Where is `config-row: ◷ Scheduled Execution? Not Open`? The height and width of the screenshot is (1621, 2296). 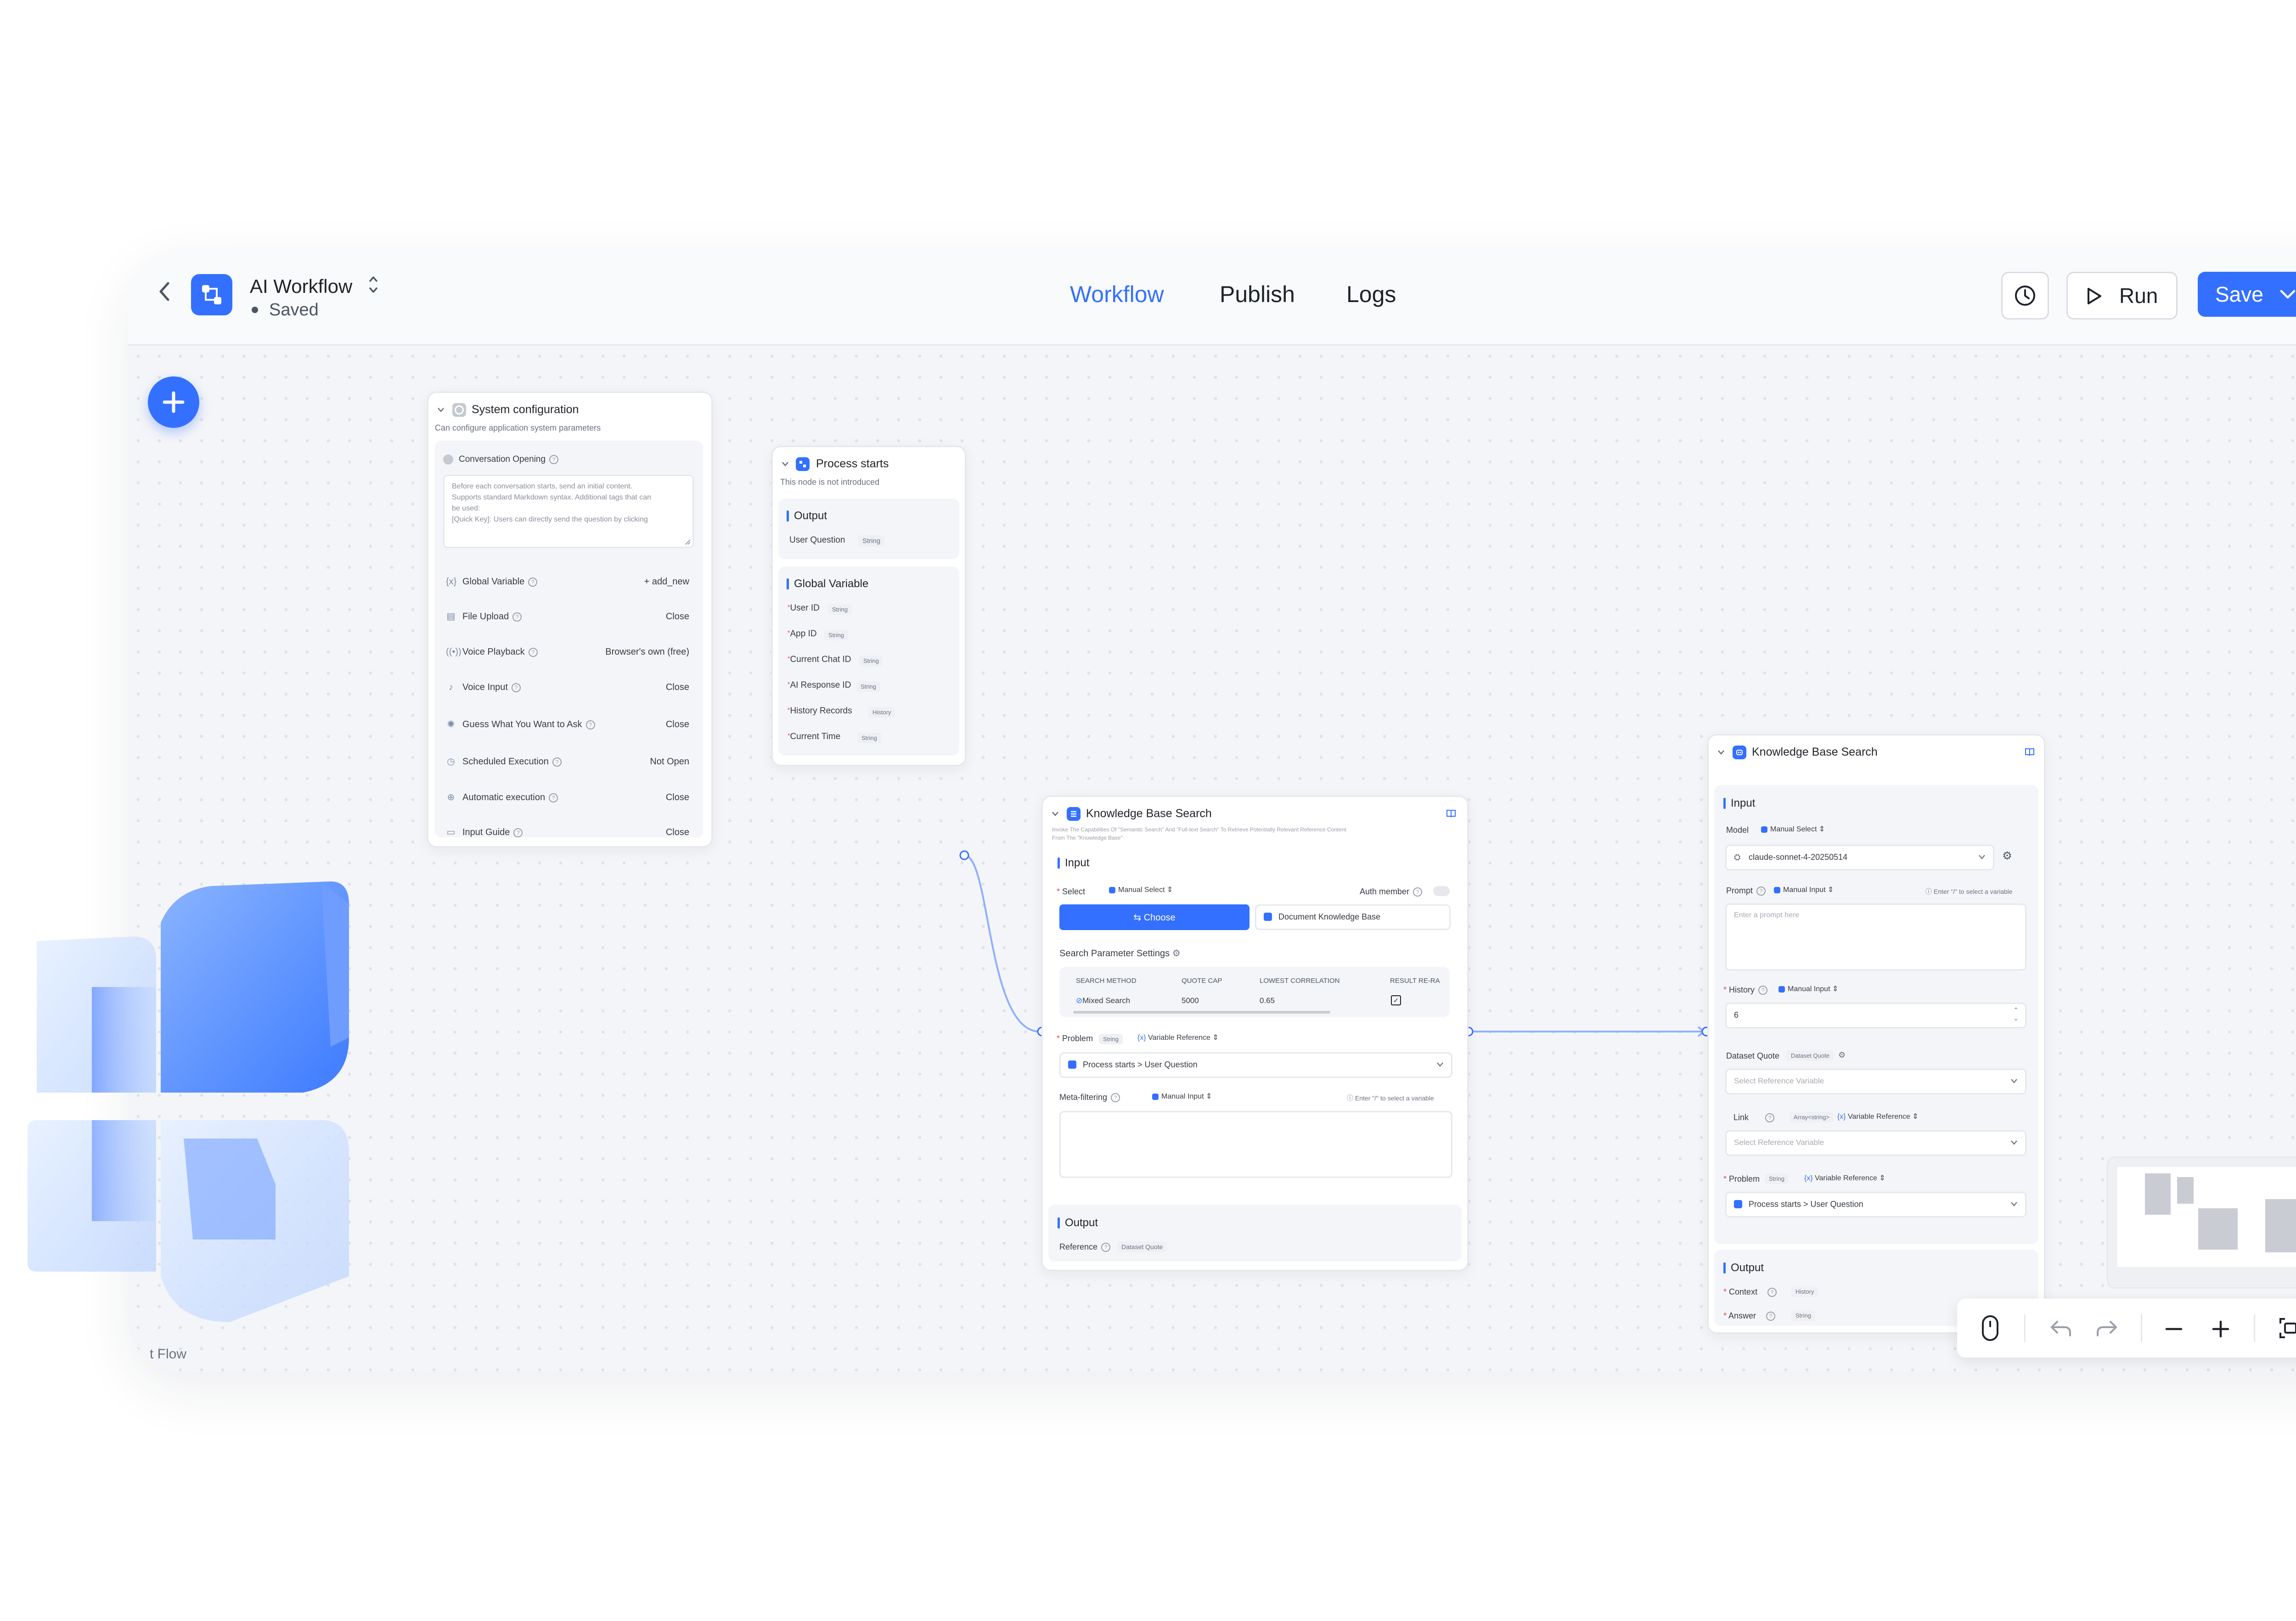
config-row: ◷ Scheduled Execution? Not Open is located at coordinates (569, 762).